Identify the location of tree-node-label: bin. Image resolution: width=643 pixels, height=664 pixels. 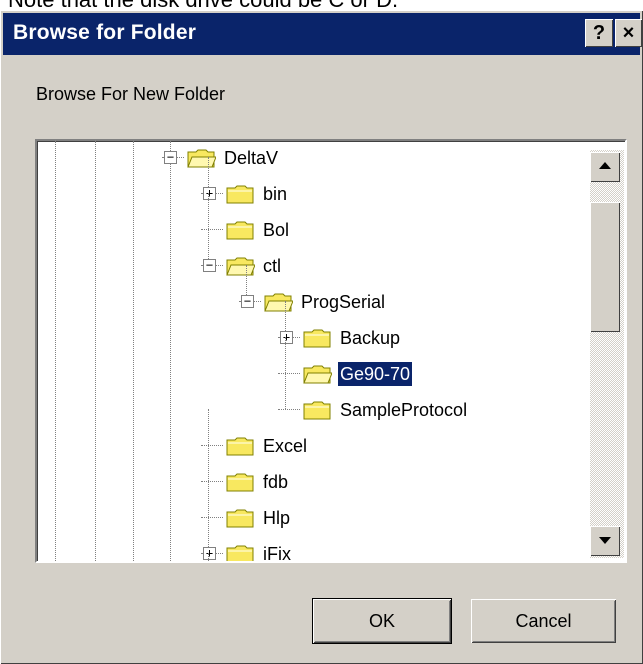
(275, 194).